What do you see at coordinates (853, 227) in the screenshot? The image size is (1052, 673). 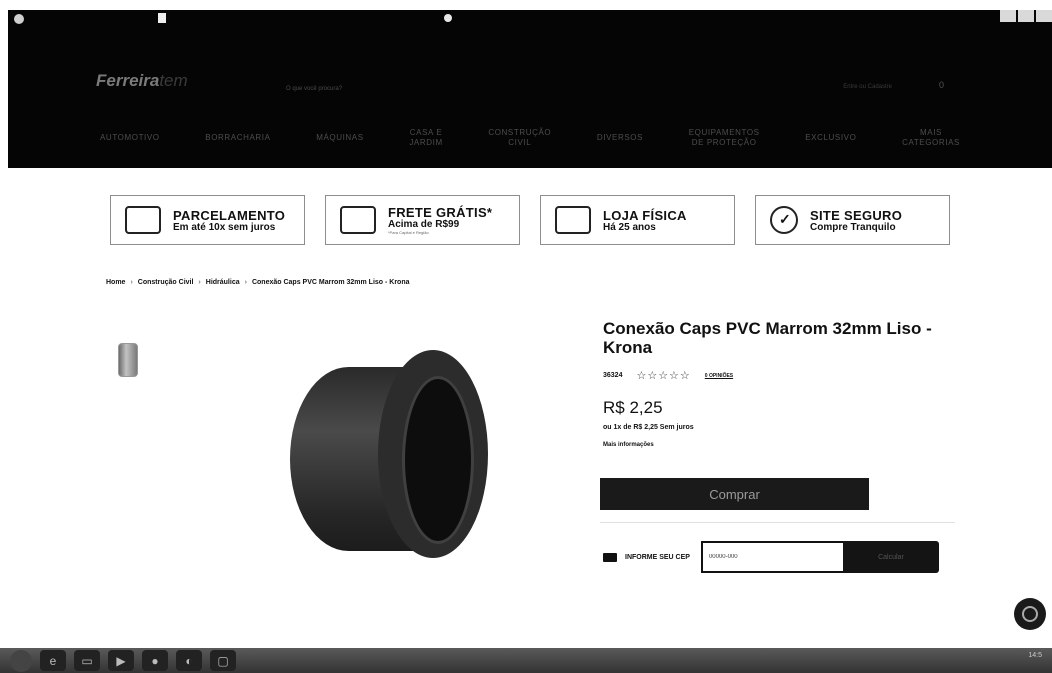 I see `benefit-subtitle: Compre Tranquilo` at bounding box center [853, 227].